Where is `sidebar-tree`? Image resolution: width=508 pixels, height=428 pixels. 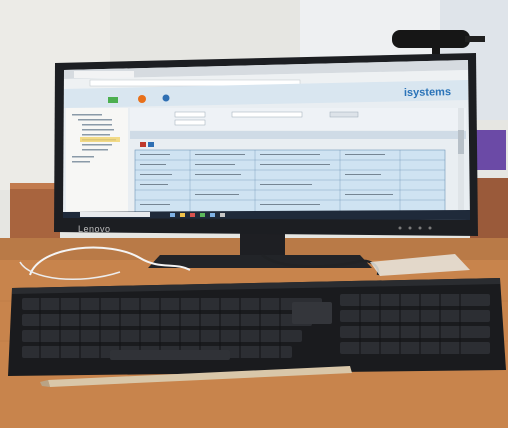 sidebar-tree is located at coordinates (97, 160).